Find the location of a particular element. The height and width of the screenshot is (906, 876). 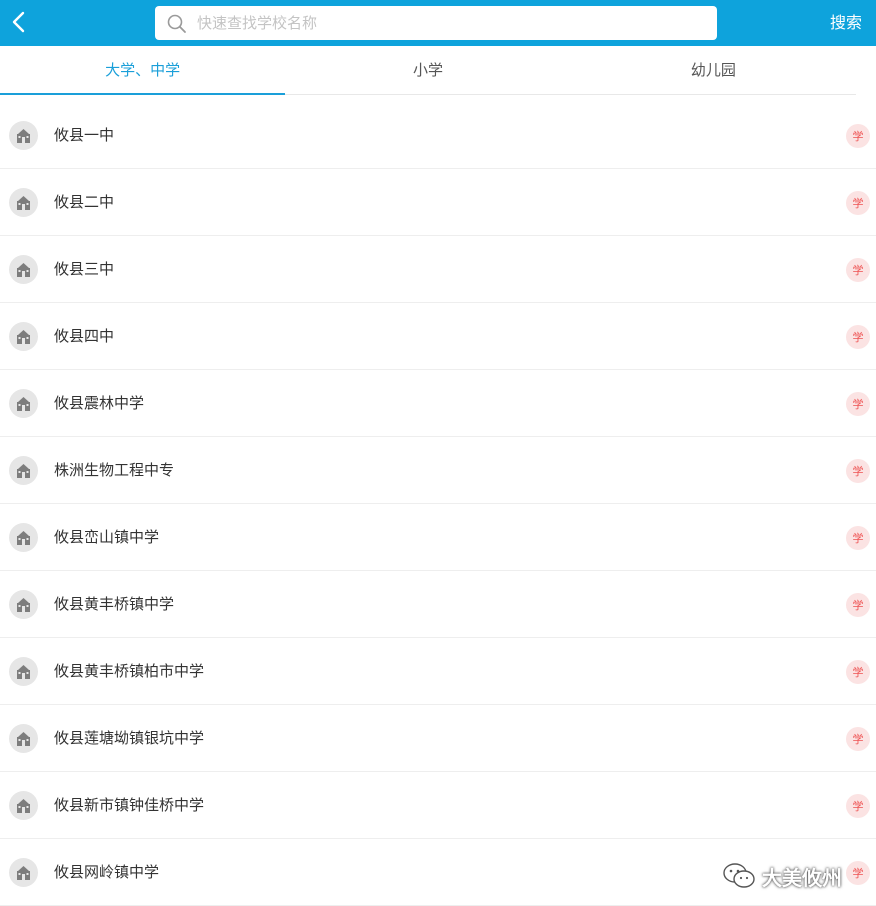

wechat-icon is located at coordinates (739, 875).